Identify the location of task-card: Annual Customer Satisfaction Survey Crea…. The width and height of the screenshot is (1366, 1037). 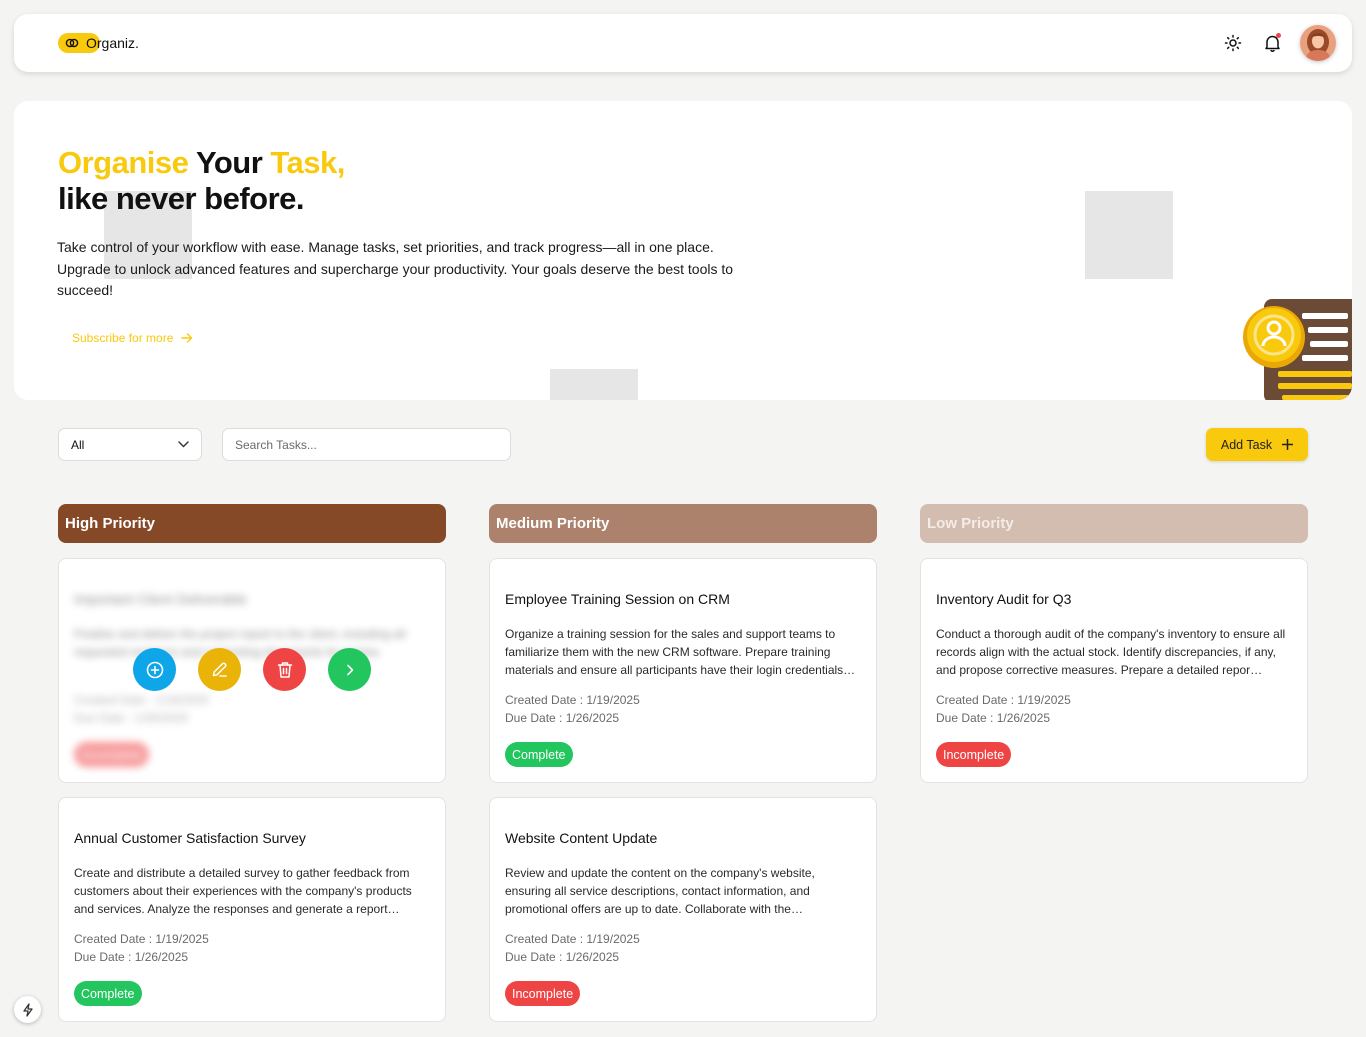
(252, 909).